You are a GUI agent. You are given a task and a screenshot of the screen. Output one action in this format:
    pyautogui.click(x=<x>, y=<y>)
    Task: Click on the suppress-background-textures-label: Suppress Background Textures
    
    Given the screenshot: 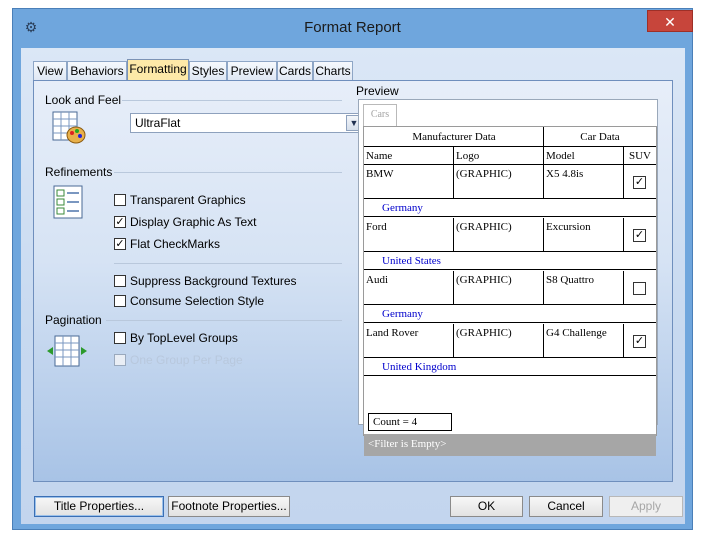 What is the action you would take?
    pyautogui.click(x=213, y=281)
    